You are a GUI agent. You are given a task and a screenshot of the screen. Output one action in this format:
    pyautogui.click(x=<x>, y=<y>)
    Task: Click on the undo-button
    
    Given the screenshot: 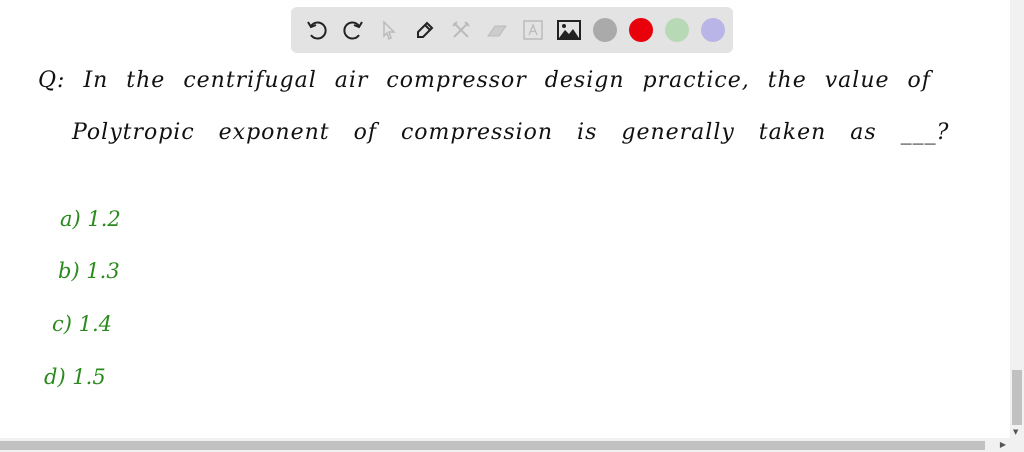 What is the action you would take?
    pyautogui.click(x=317, y=30)
    